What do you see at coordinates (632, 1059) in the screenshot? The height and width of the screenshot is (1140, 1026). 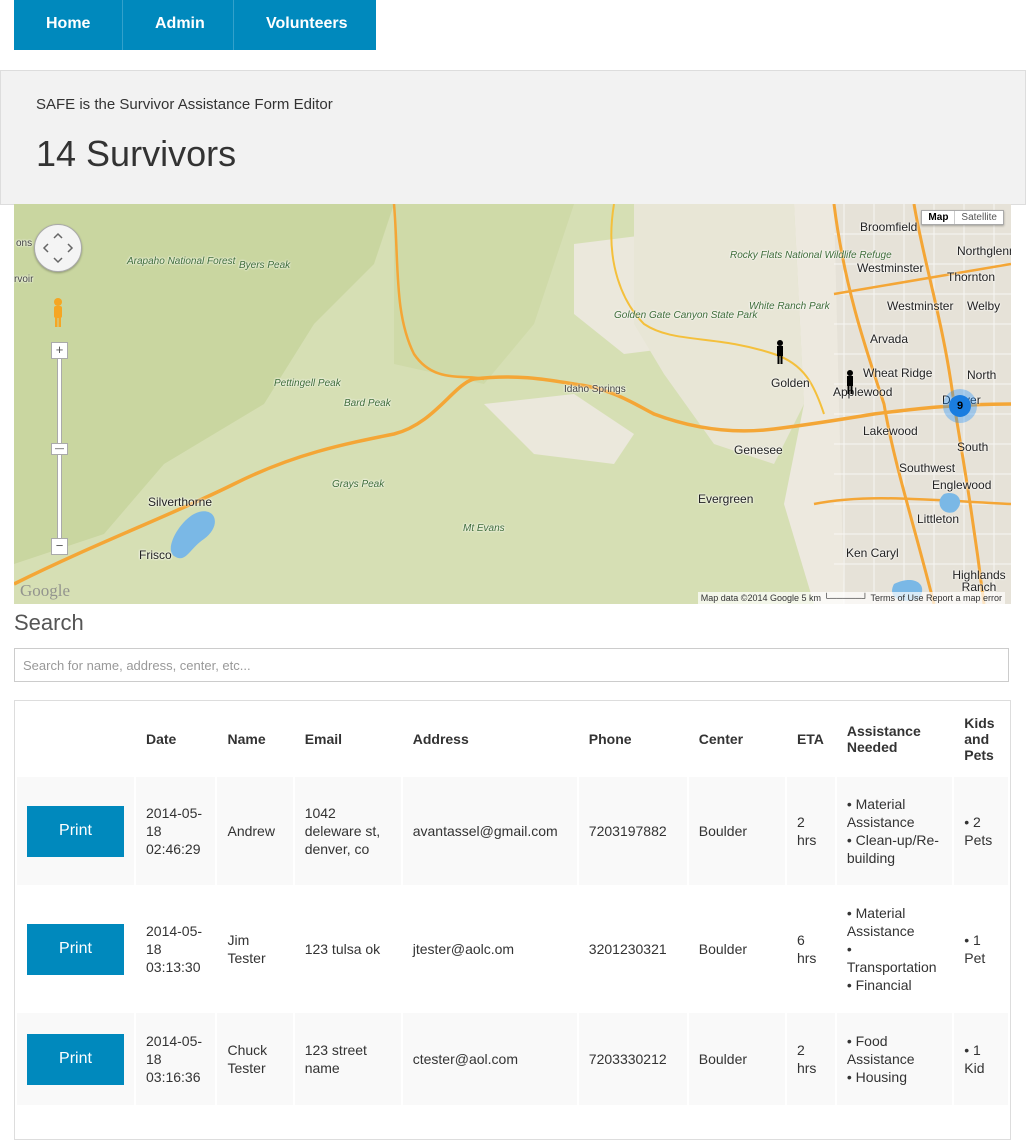 I see `phone-cell: 7203330212` at bounding box center [632, 1059].